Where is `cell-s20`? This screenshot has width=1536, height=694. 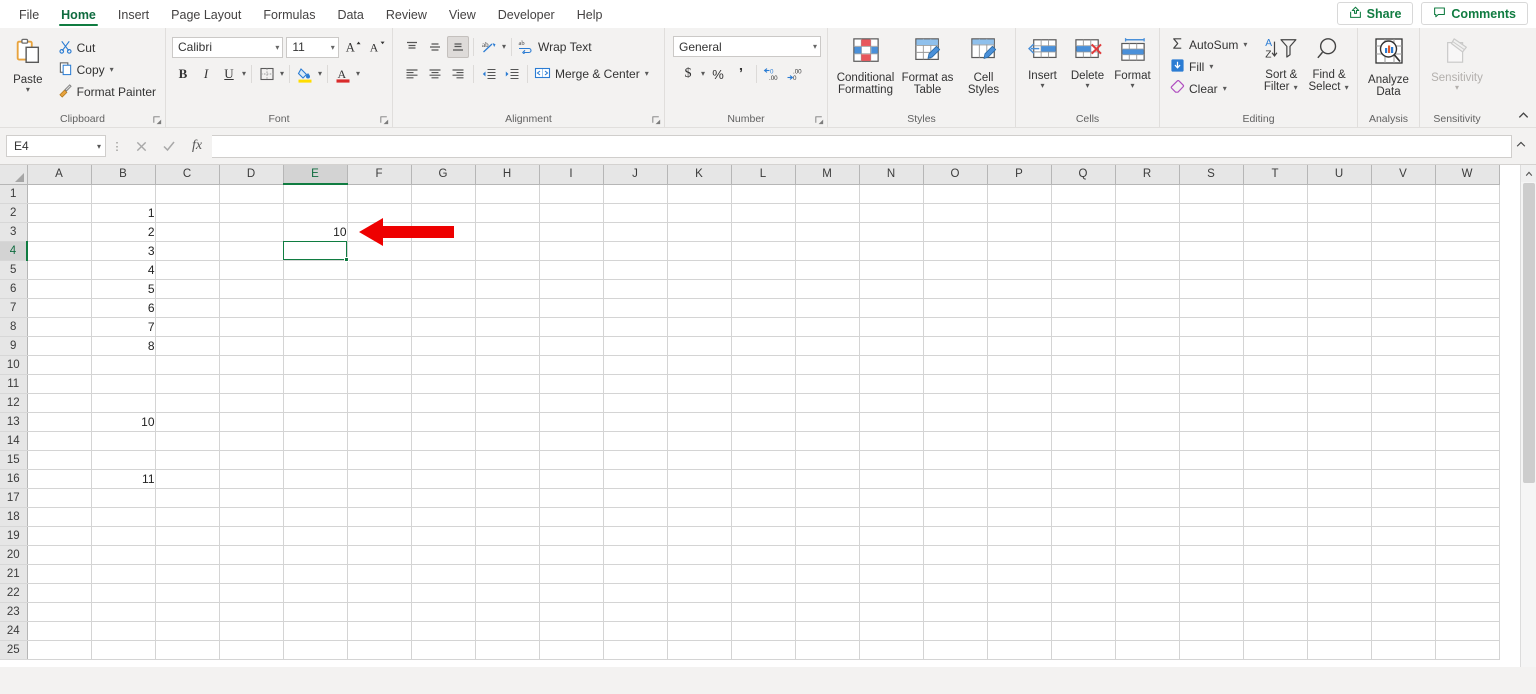
cell-s20 is located at coordinates (1211, 555).